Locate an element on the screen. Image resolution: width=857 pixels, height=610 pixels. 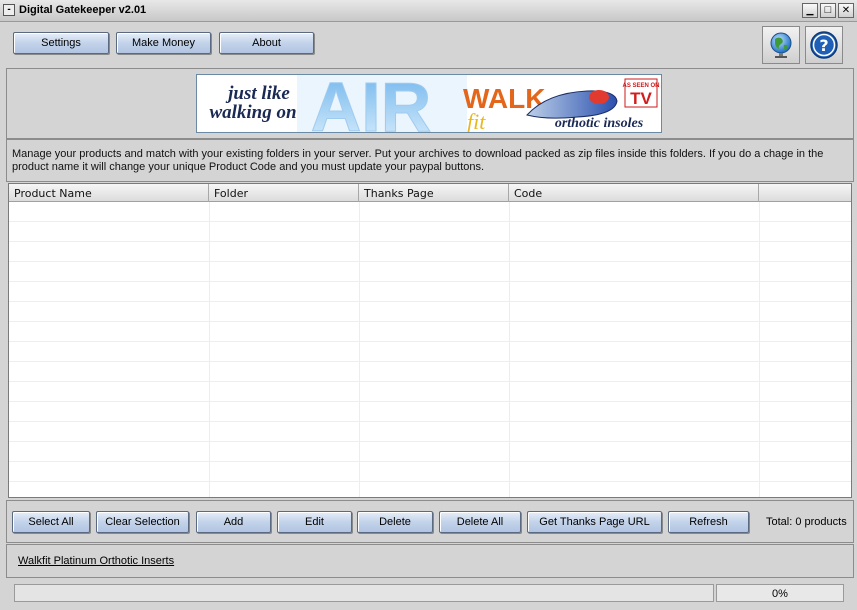
window-title: Digital Gatekeeper v2.01 is located at coordinates (83, 10).